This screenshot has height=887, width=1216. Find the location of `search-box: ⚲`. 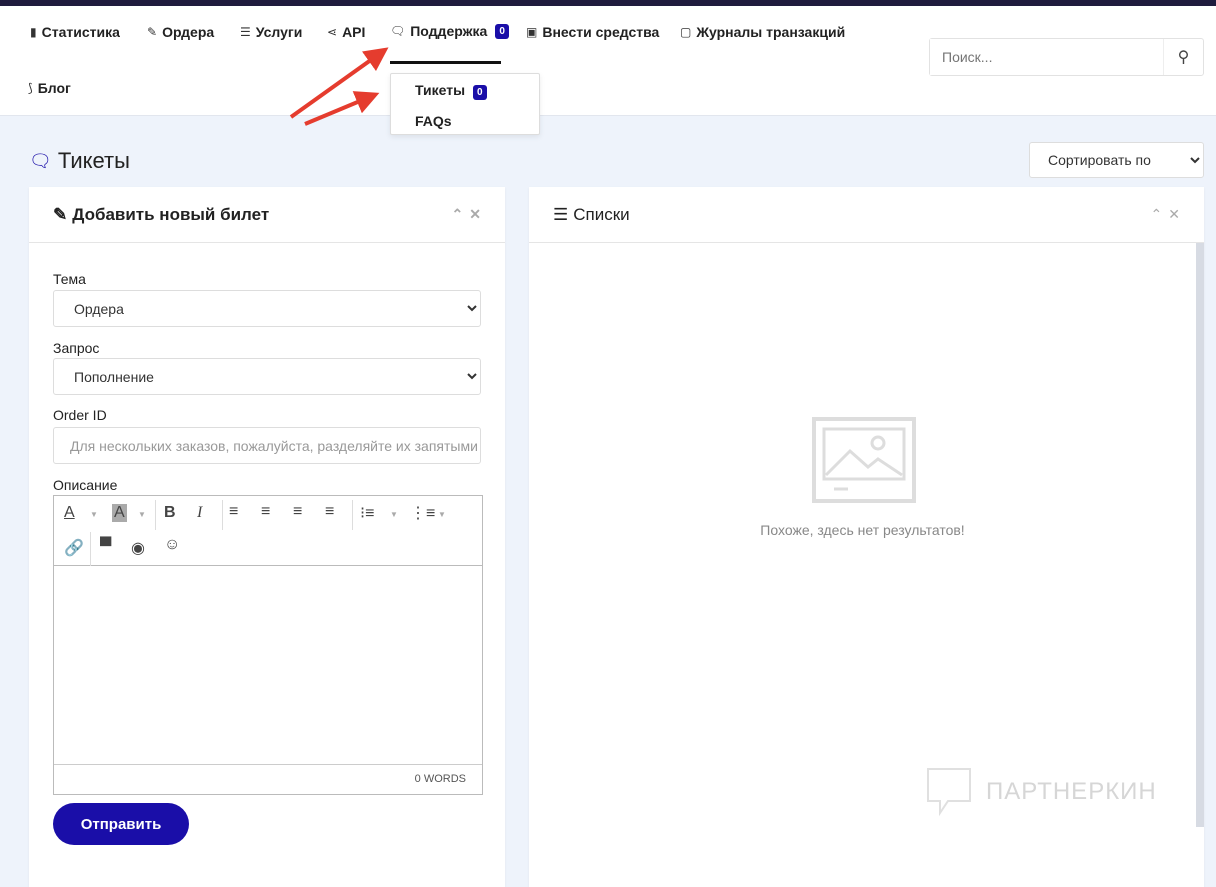

search-box: ⚲ is located at coordinates (1066, 57).